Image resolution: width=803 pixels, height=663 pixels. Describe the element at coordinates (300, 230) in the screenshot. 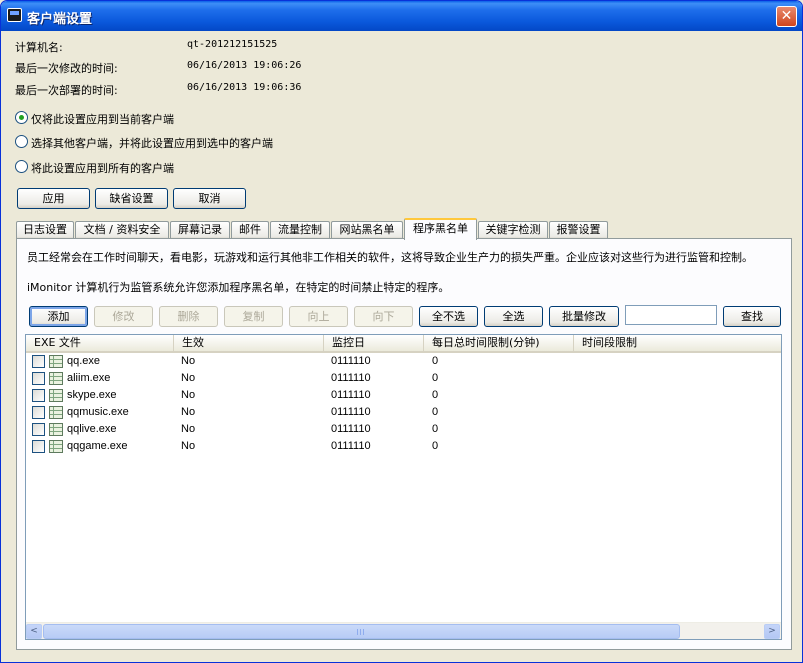

I see `tab-traffic-control: 流量控制` at that location.